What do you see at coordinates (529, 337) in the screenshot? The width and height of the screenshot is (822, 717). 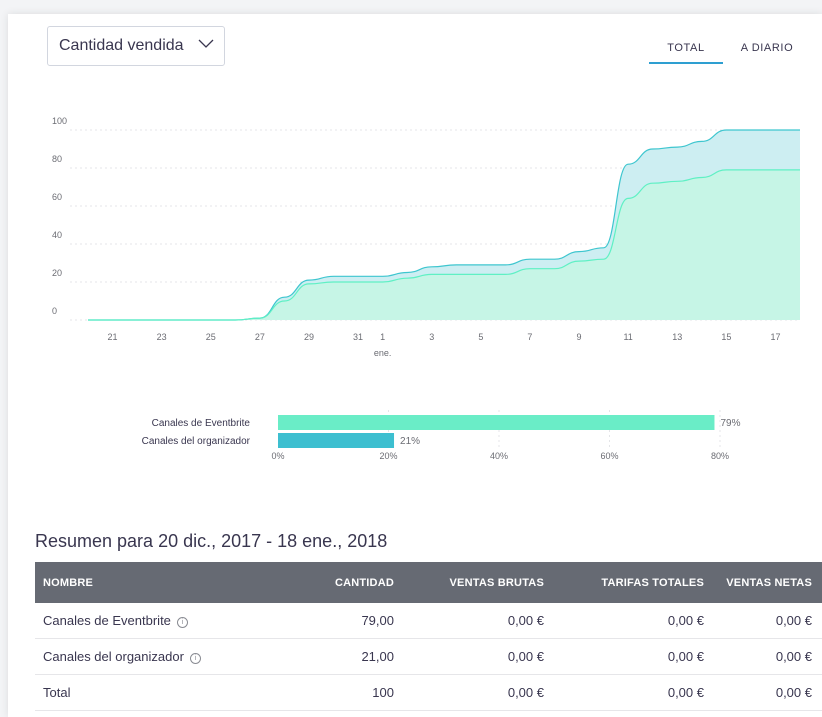 I see `x-tick-label: 7` at bounding box center [529, 337].